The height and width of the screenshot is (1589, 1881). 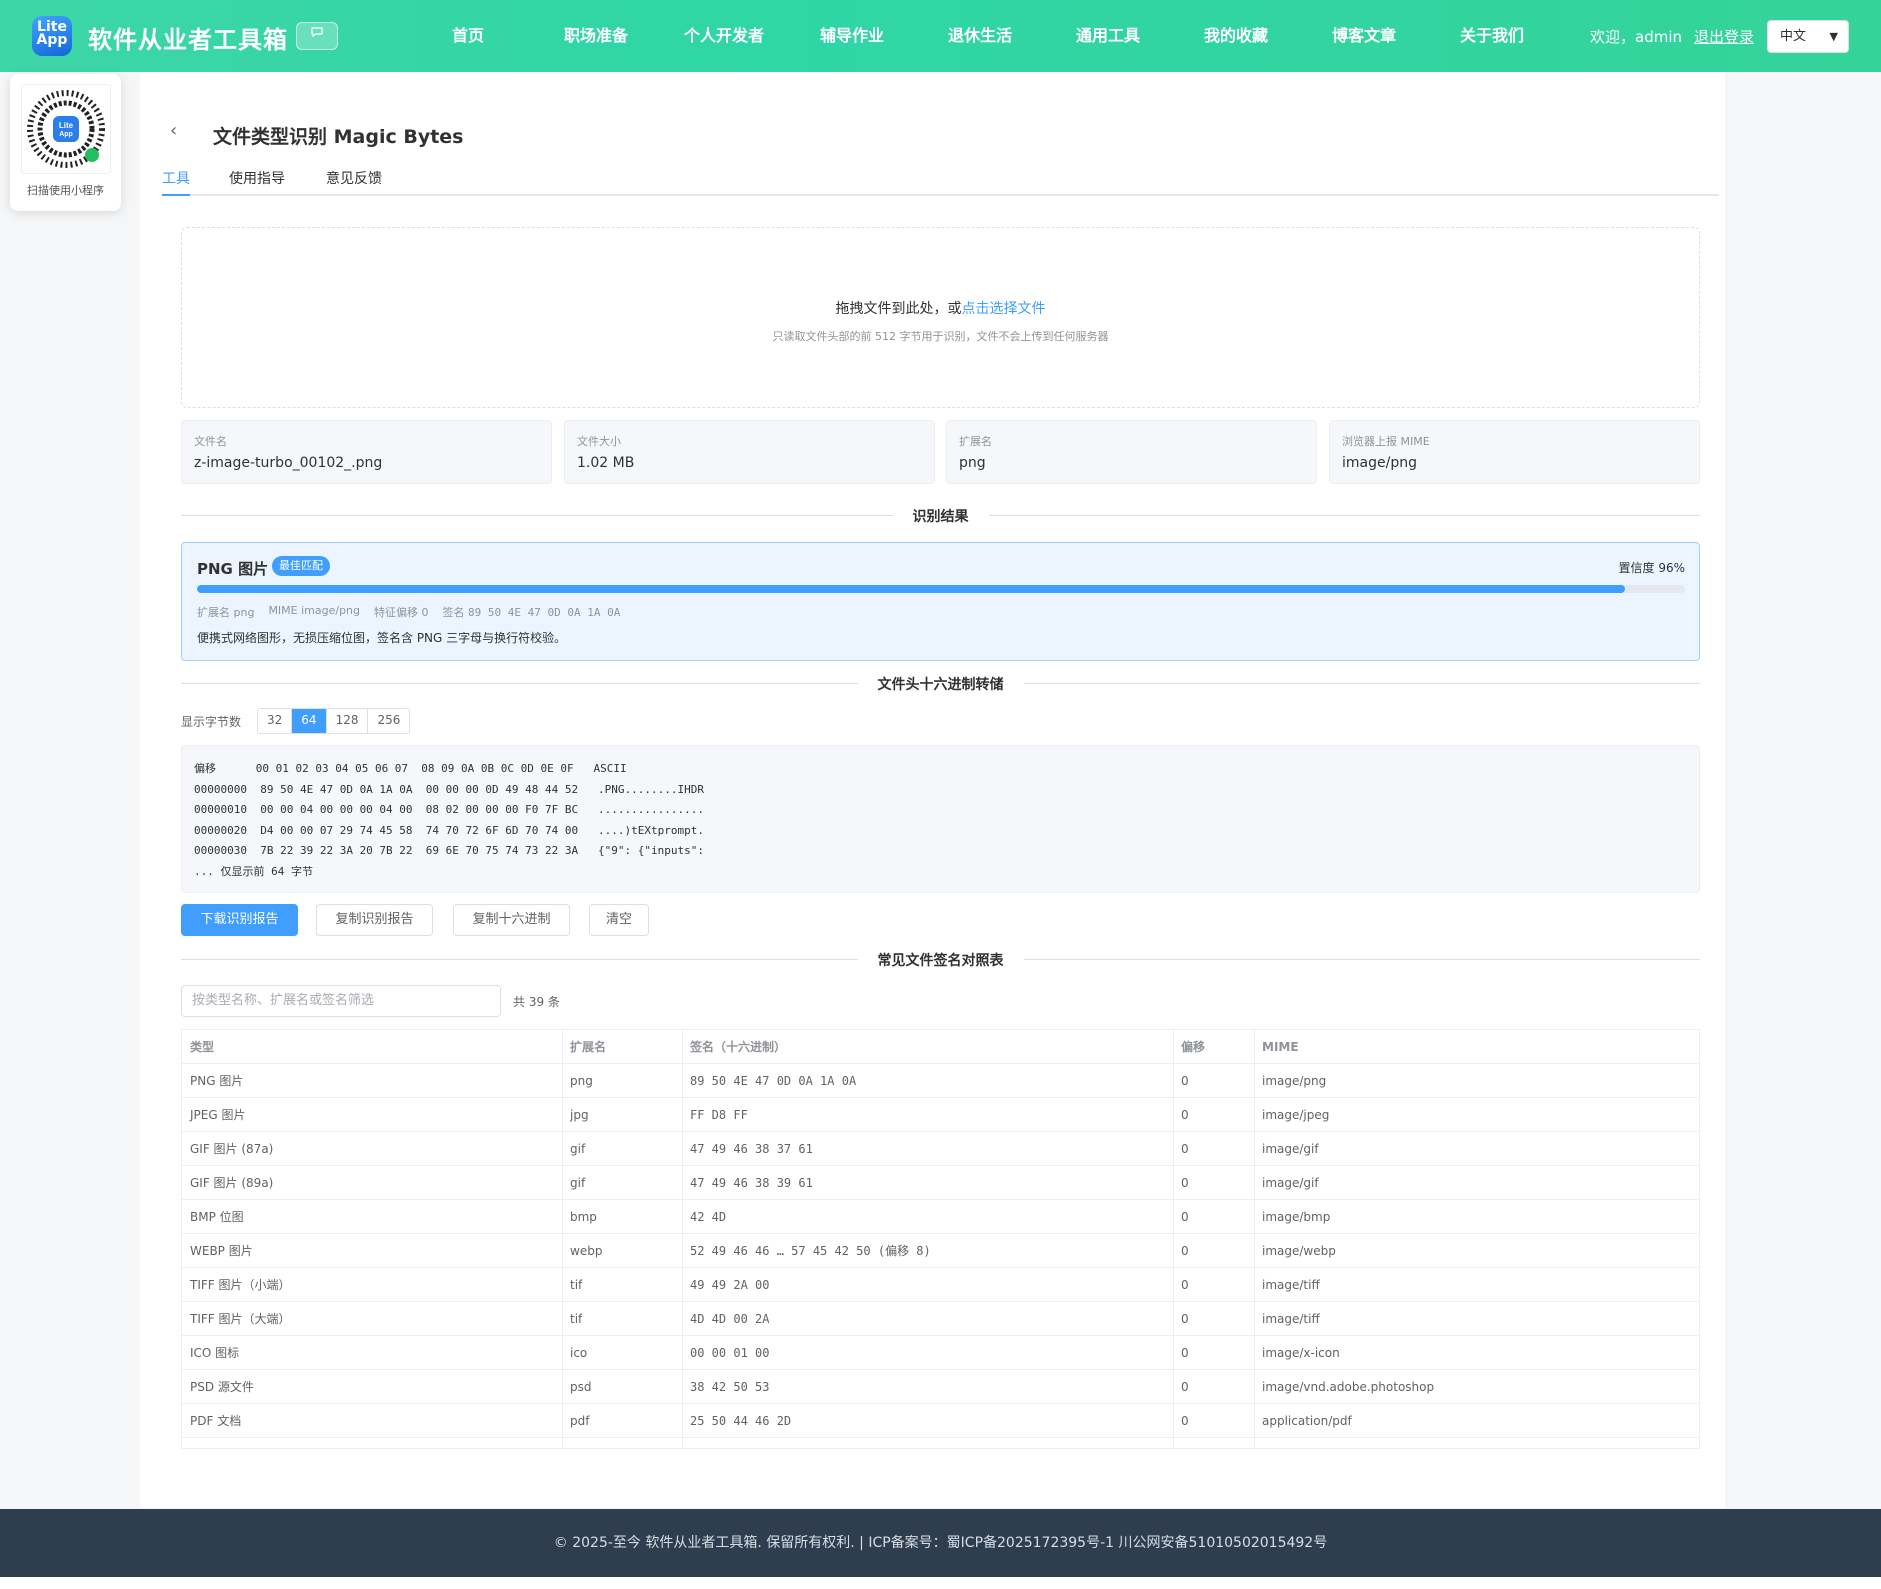 I want to click on cell-mime: image/gif, so click(x=1290, y=1149).